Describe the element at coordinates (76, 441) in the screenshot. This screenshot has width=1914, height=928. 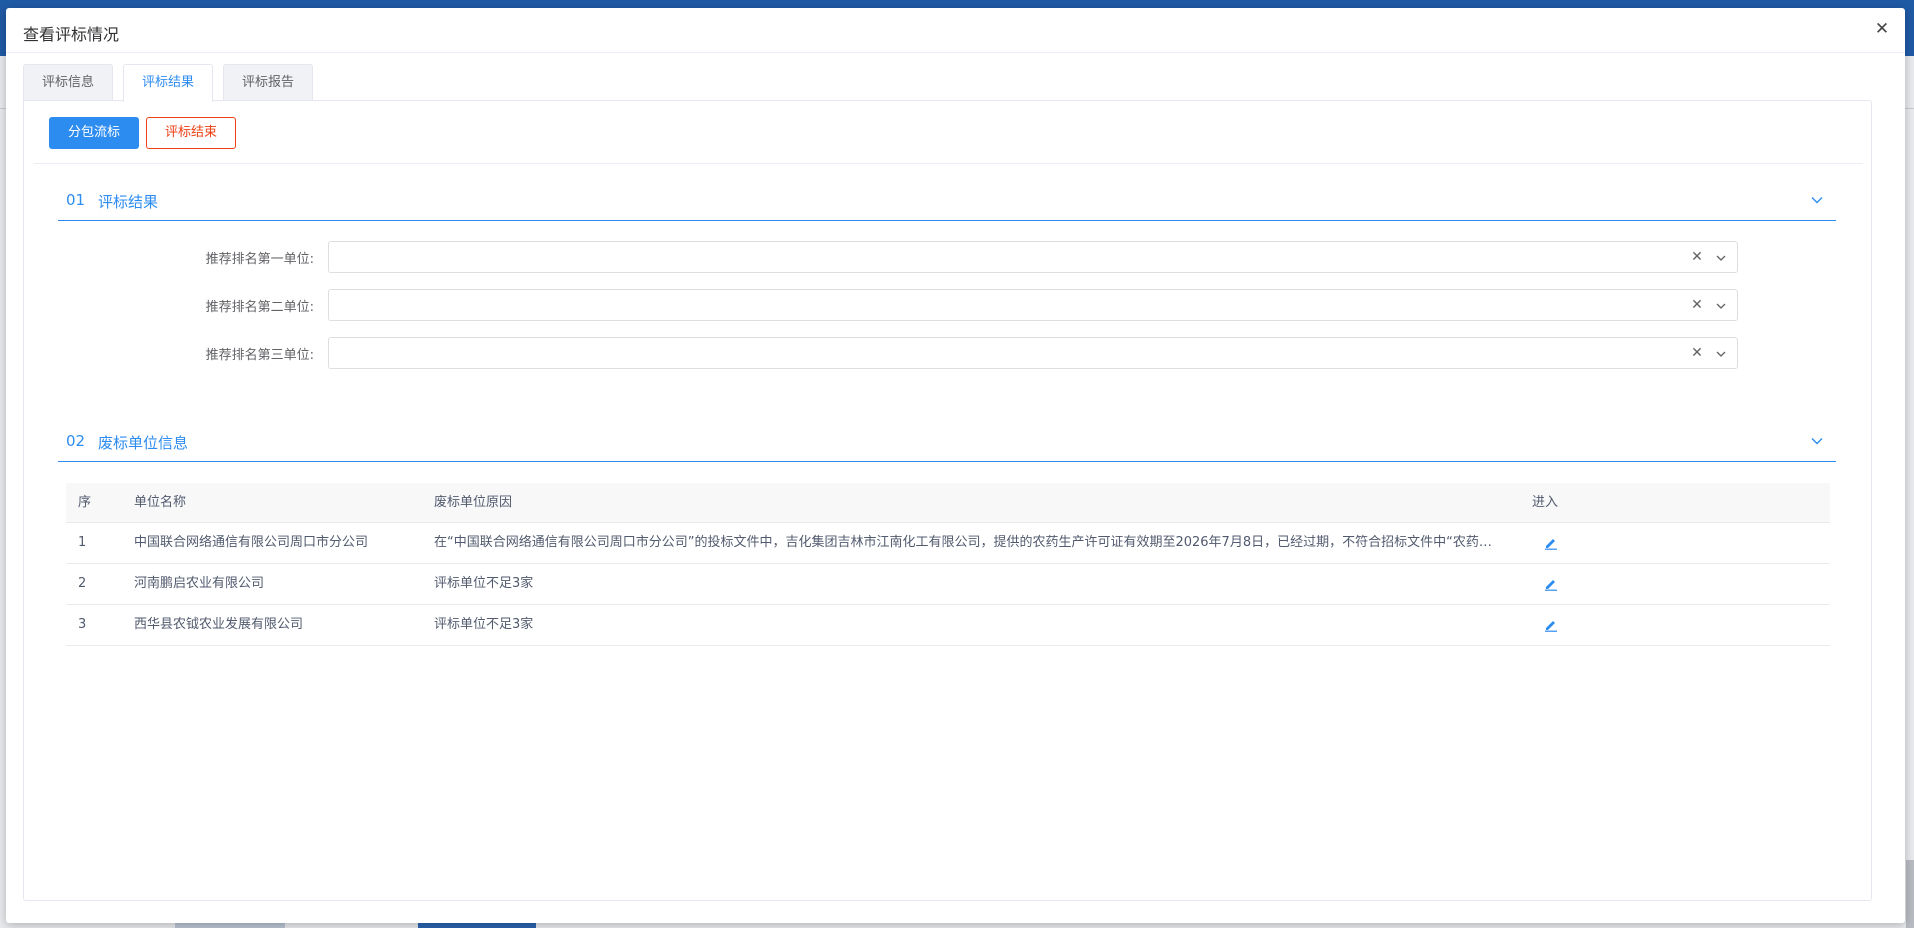
I see `section-number: 02` at that location.